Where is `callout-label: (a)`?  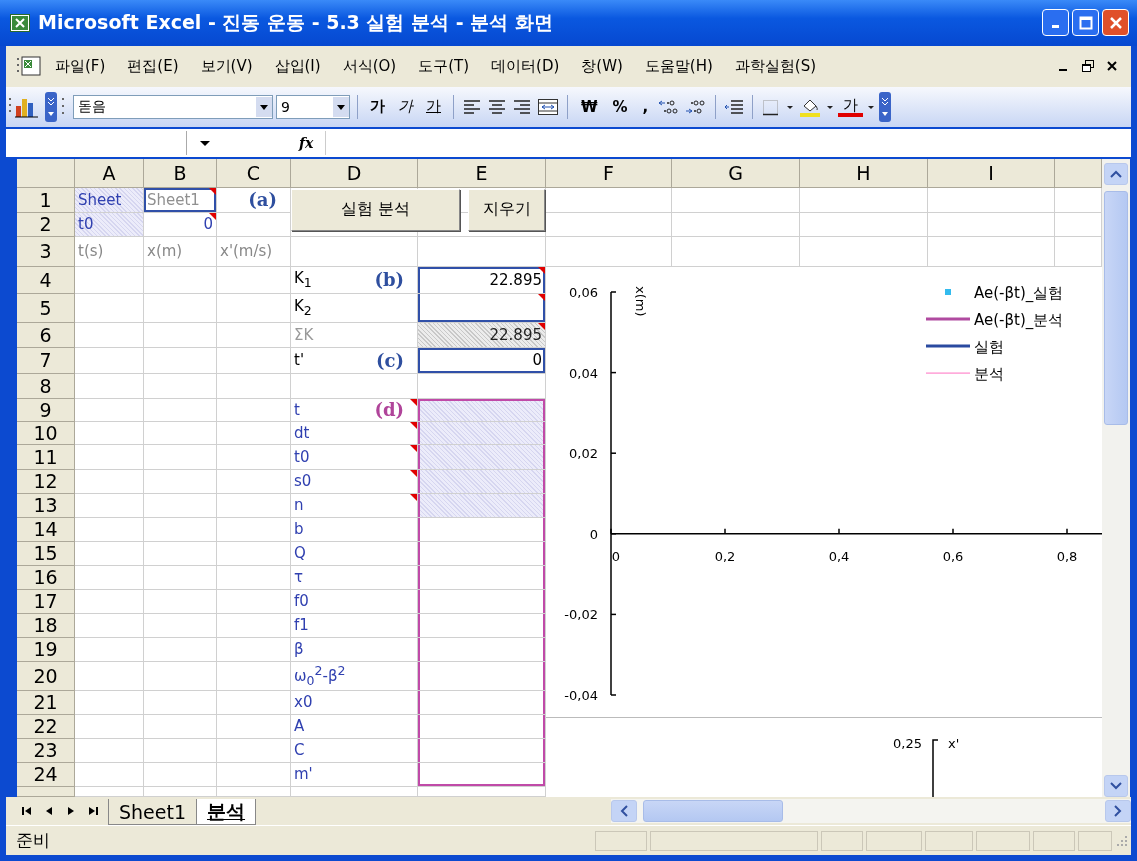 callout-label: (a) is located at coordinates (263, 200).